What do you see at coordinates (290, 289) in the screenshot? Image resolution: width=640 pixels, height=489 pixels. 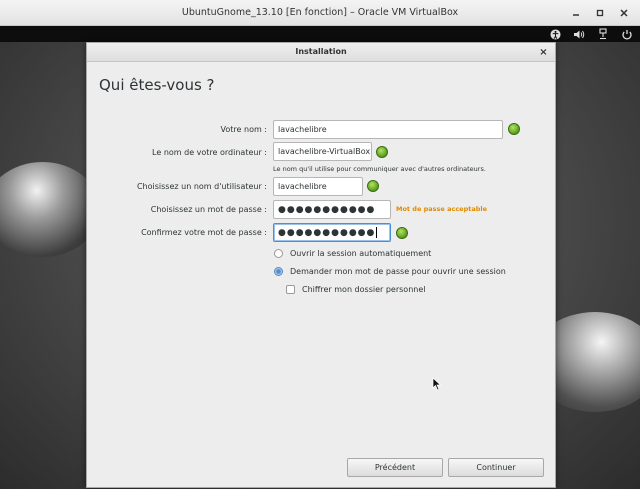 I see `encrypt-home-checkbox` at bounding box center [290, 289].